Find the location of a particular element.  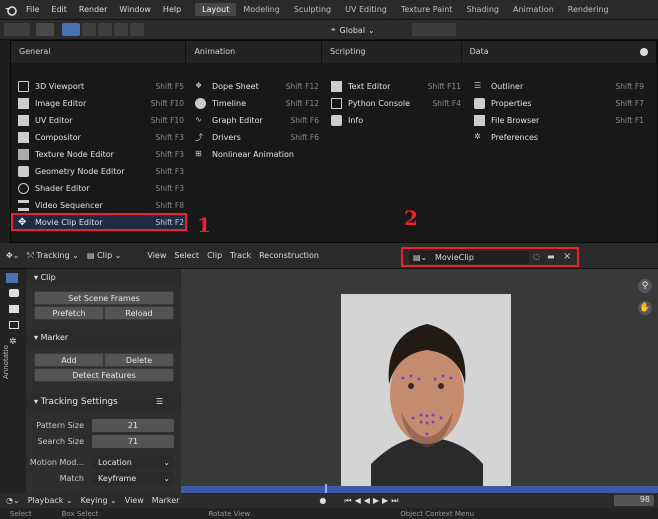

tab-uv-editing: UV Editing is located at coordinates (366, 9).